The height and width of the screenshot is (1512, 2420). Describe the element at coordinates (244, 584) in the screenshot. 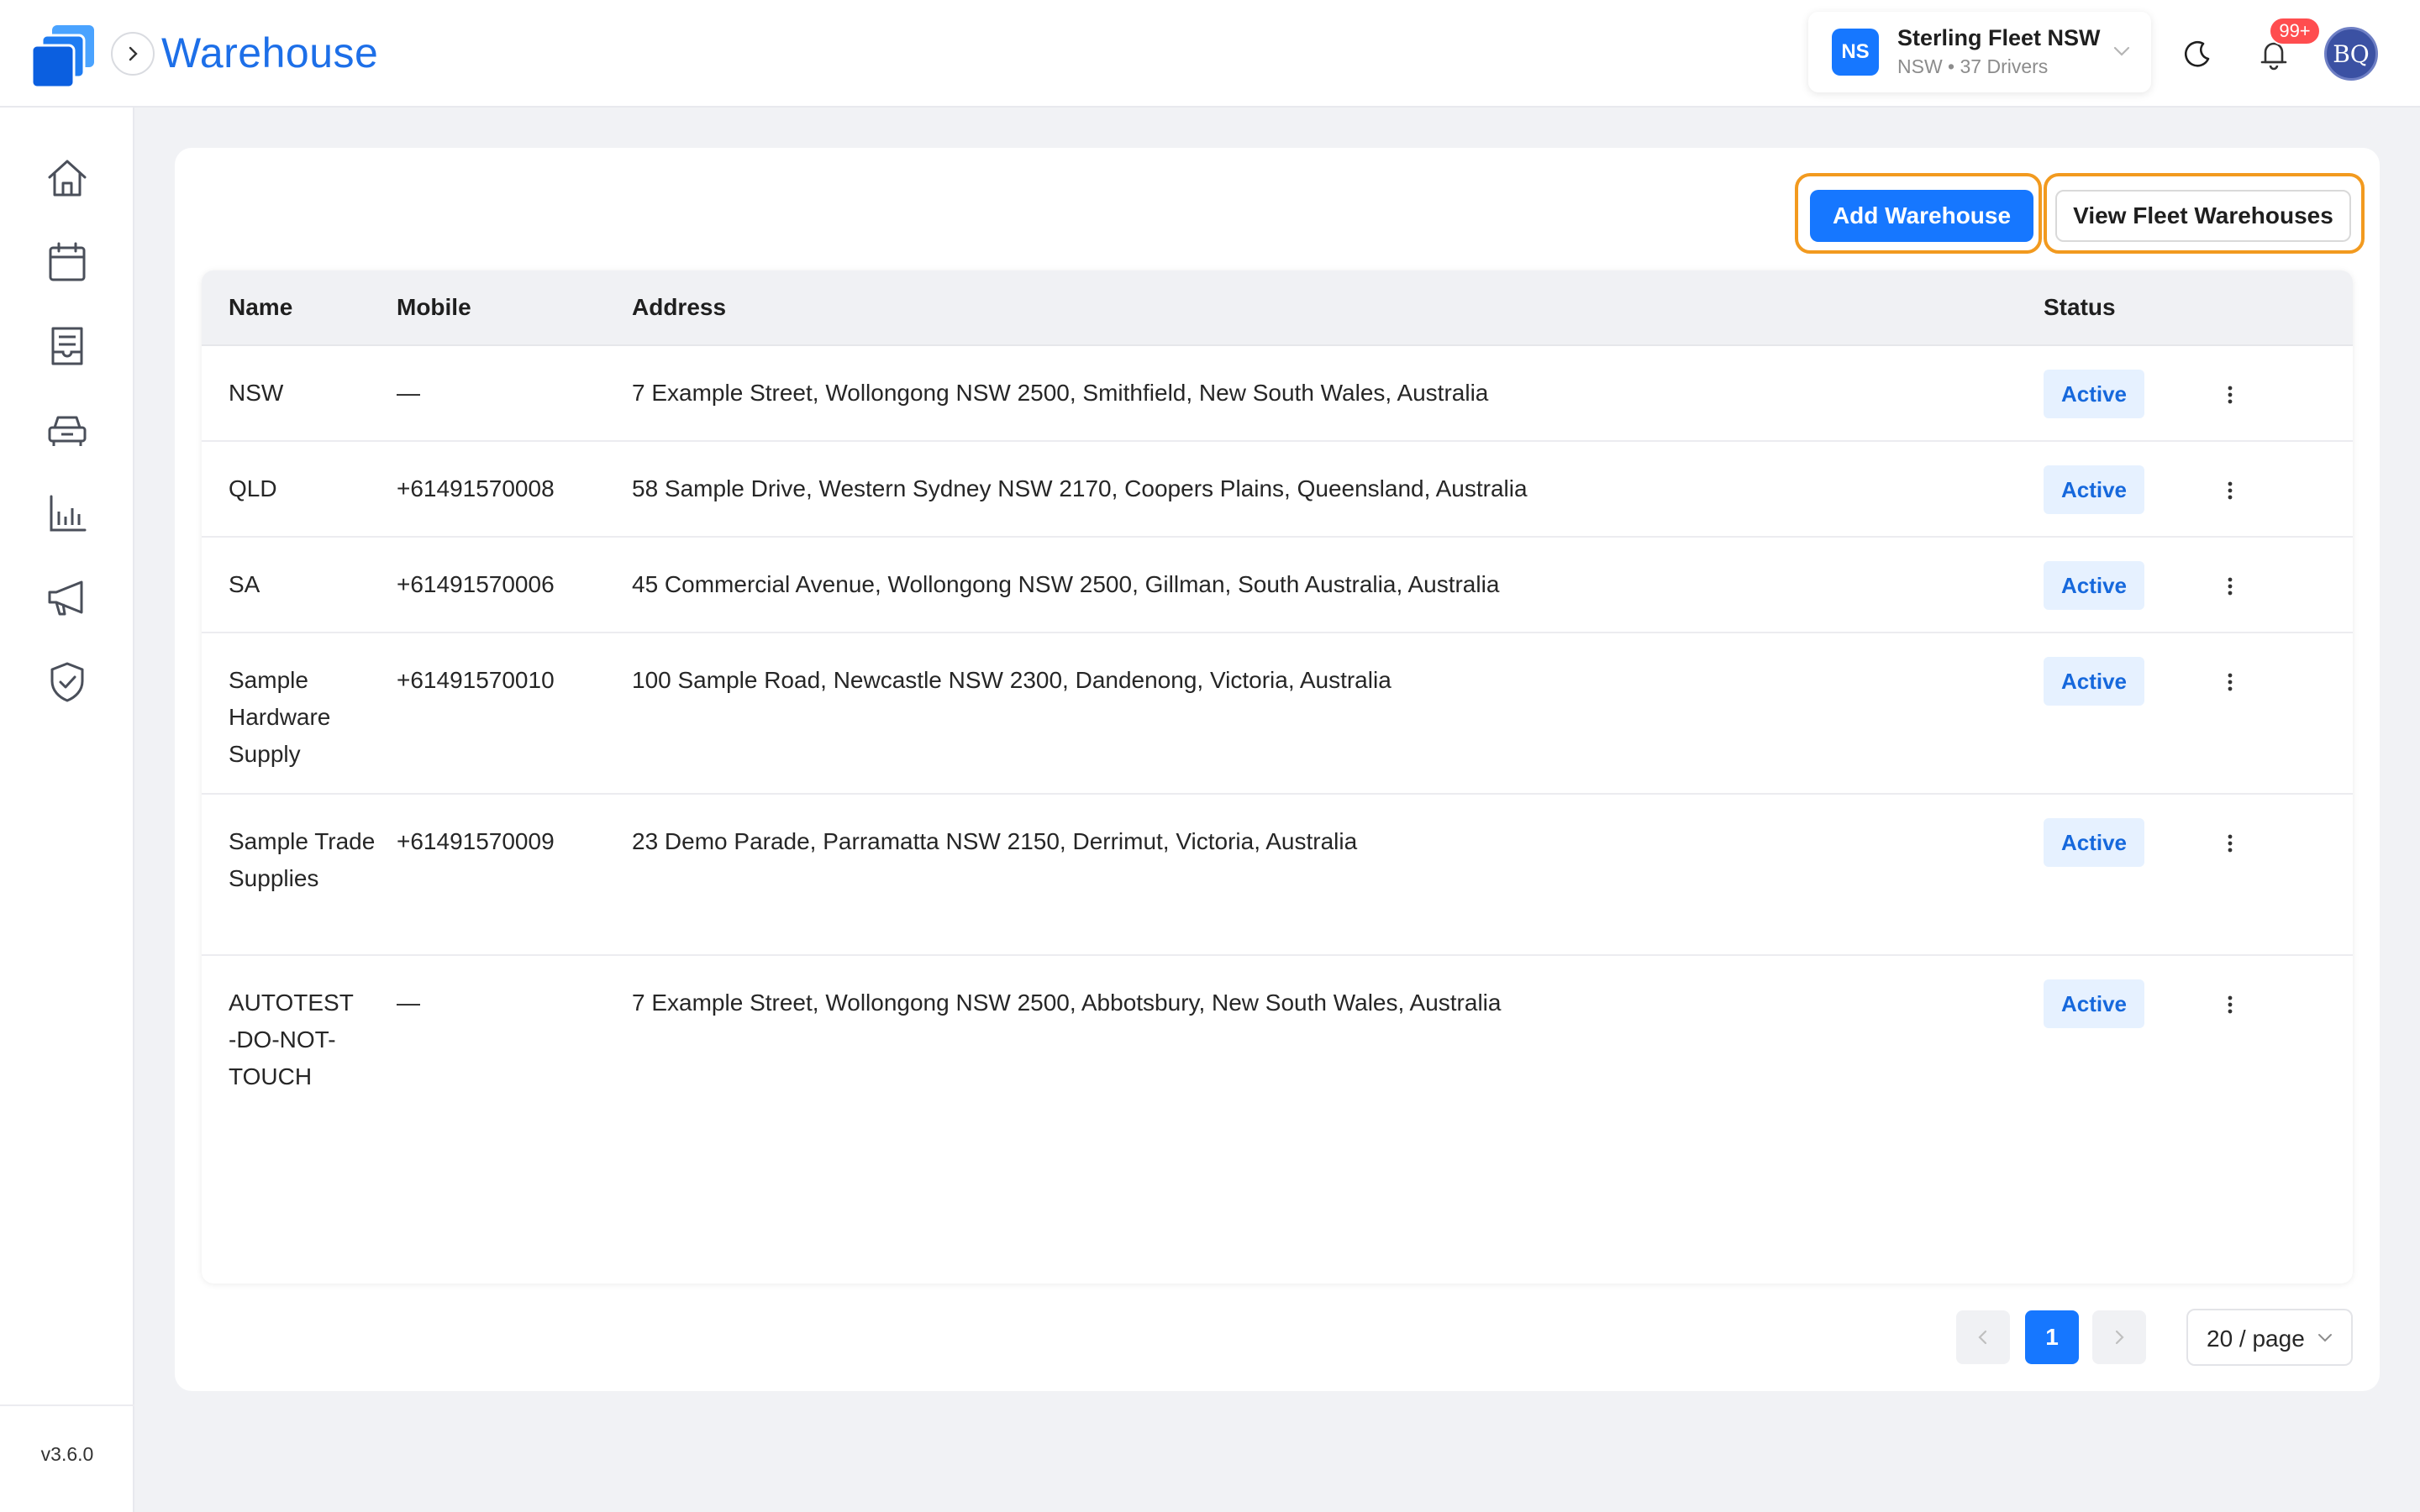

I see `warehouse-name: SA` at that location.